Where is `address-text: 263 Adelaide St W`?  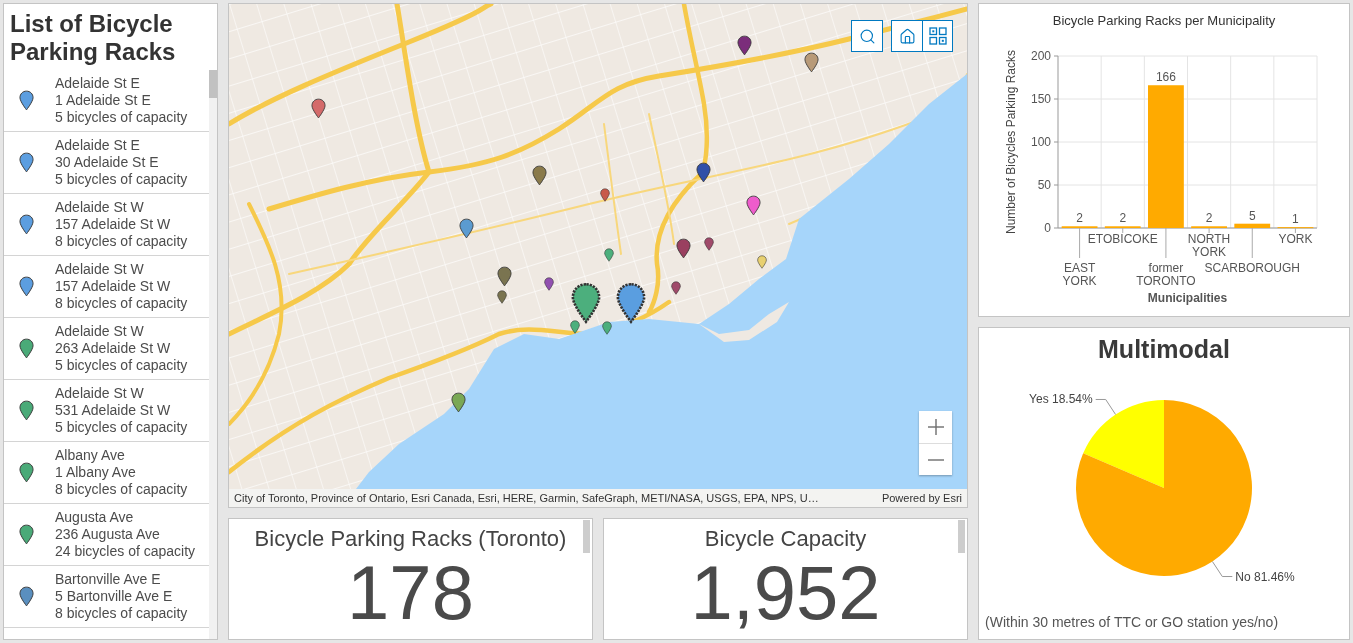
address-text: 263 Adelaide St W is located at coordinates (113, 348).